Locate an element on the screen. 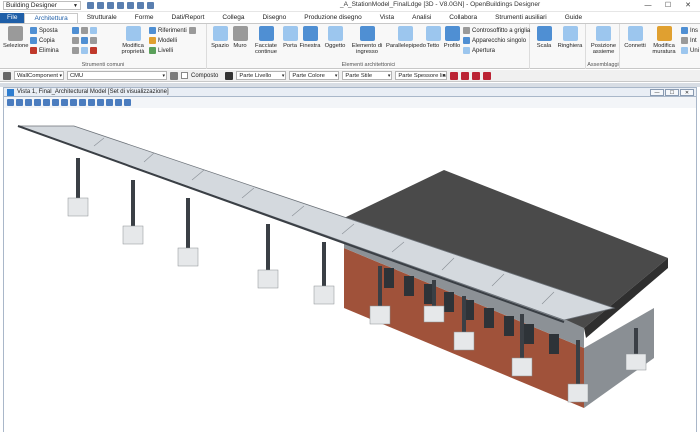  tab-produzione-disegno: Produzione disegno is located at coordinates (332, 18).